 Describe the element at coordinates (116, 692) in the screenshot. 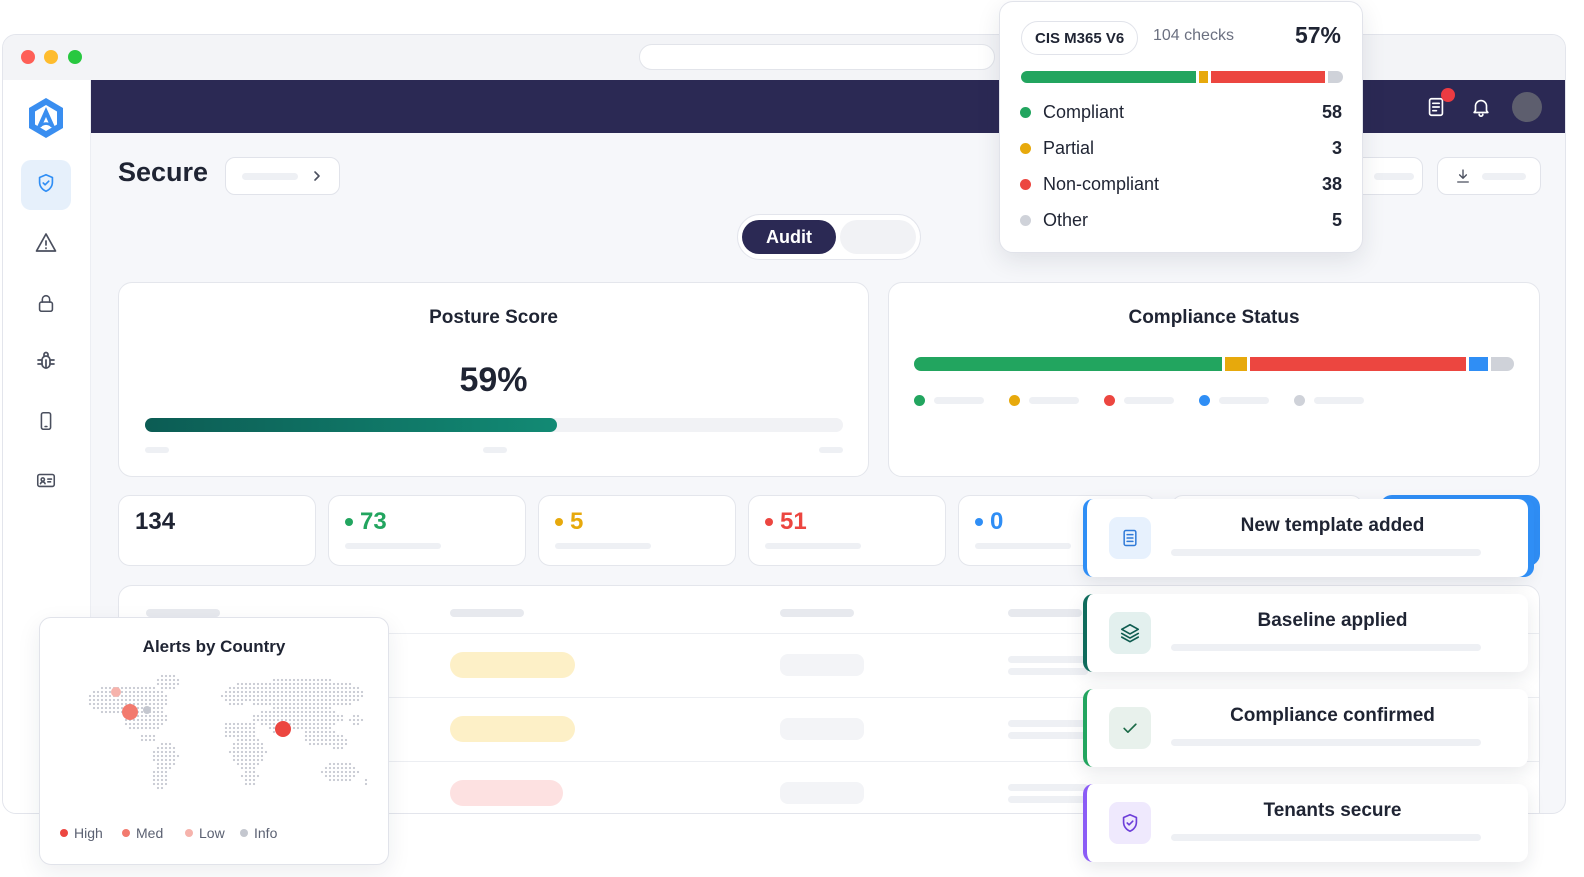

I see `low-alert-marker` at that location.